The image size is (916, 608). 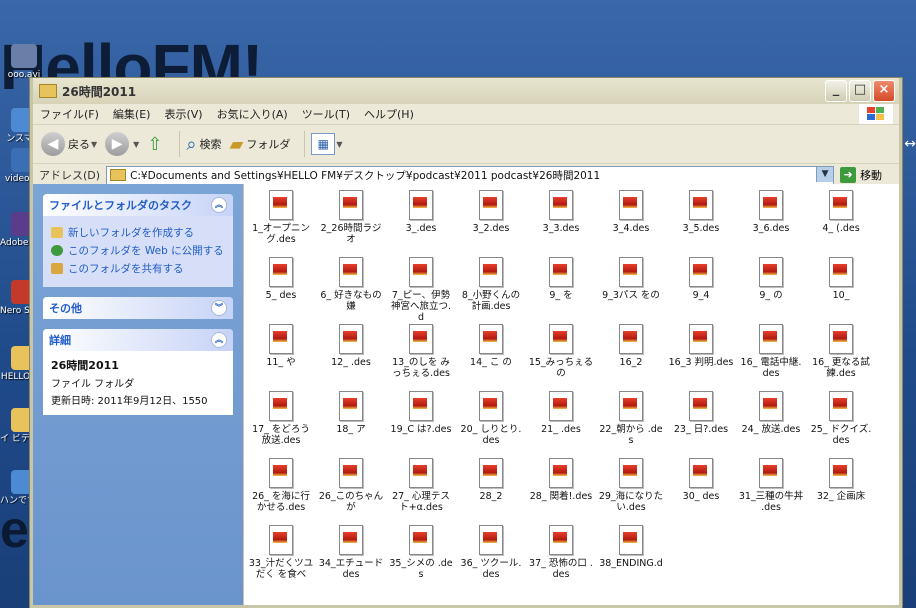 I want to click on file-item: 15_みっちぇるの, so click(x=561, y=351).